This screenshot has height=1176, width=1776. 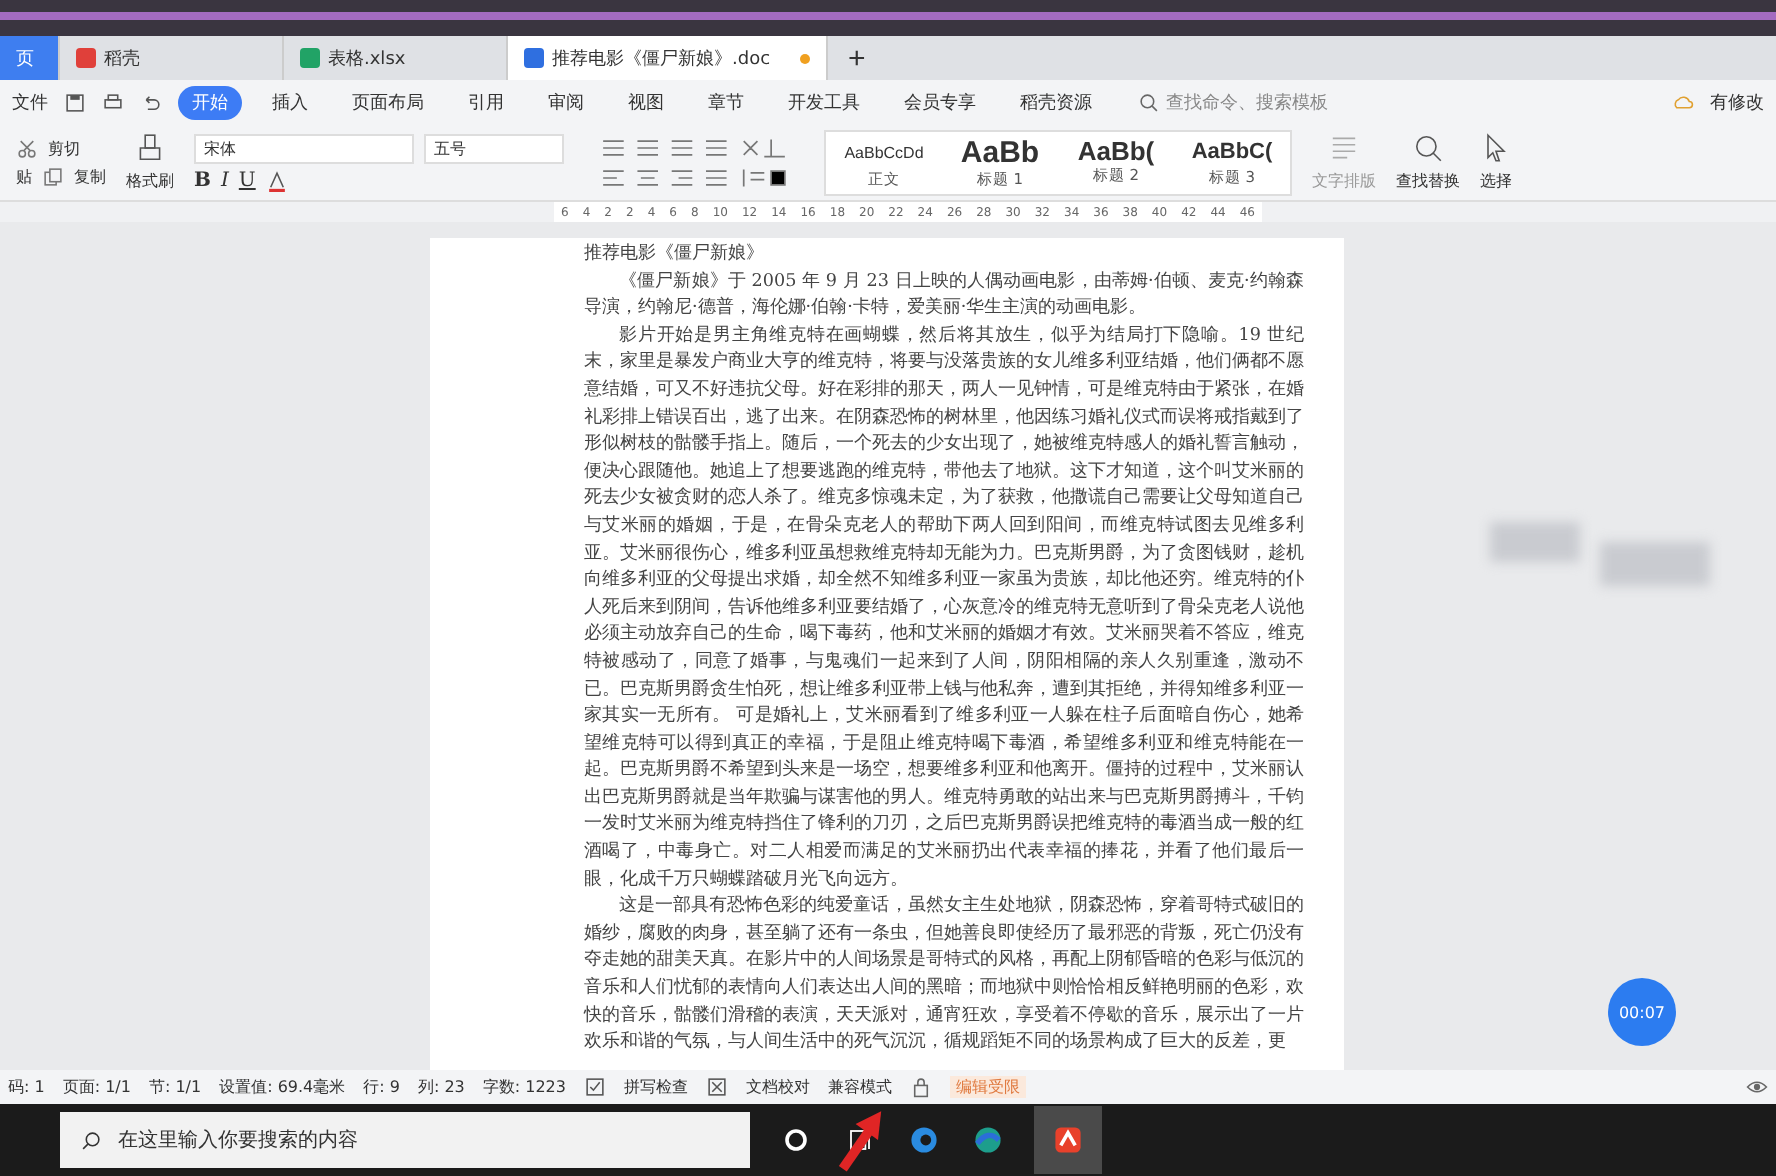 What do you see at coordinates (1737, 102) in the screenshot?
I see `changes-status: 有修改` at bounding box center [1737, 102].